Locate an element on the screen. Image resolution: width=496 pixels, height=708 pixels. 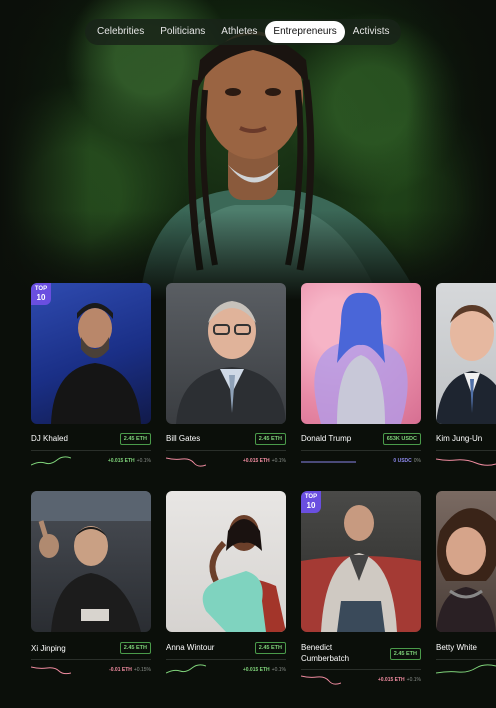
profile-card-xi-jinping: Xi Jinping 2.45 ETH -0.01 ETH +0.15% is located at coordinates (91, 583).